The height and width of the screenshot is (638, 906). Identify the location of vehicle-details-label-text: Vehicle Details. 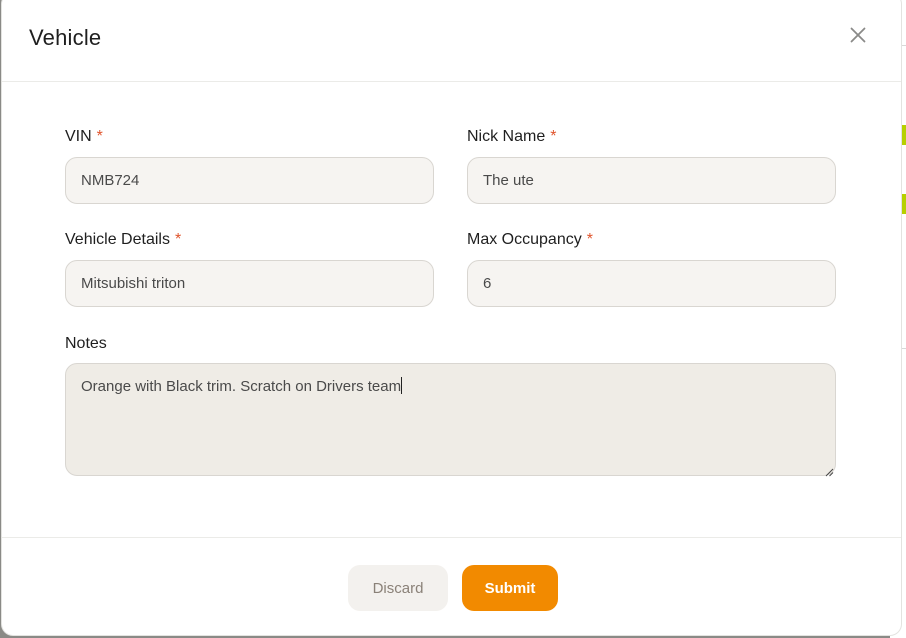
(117, 239).